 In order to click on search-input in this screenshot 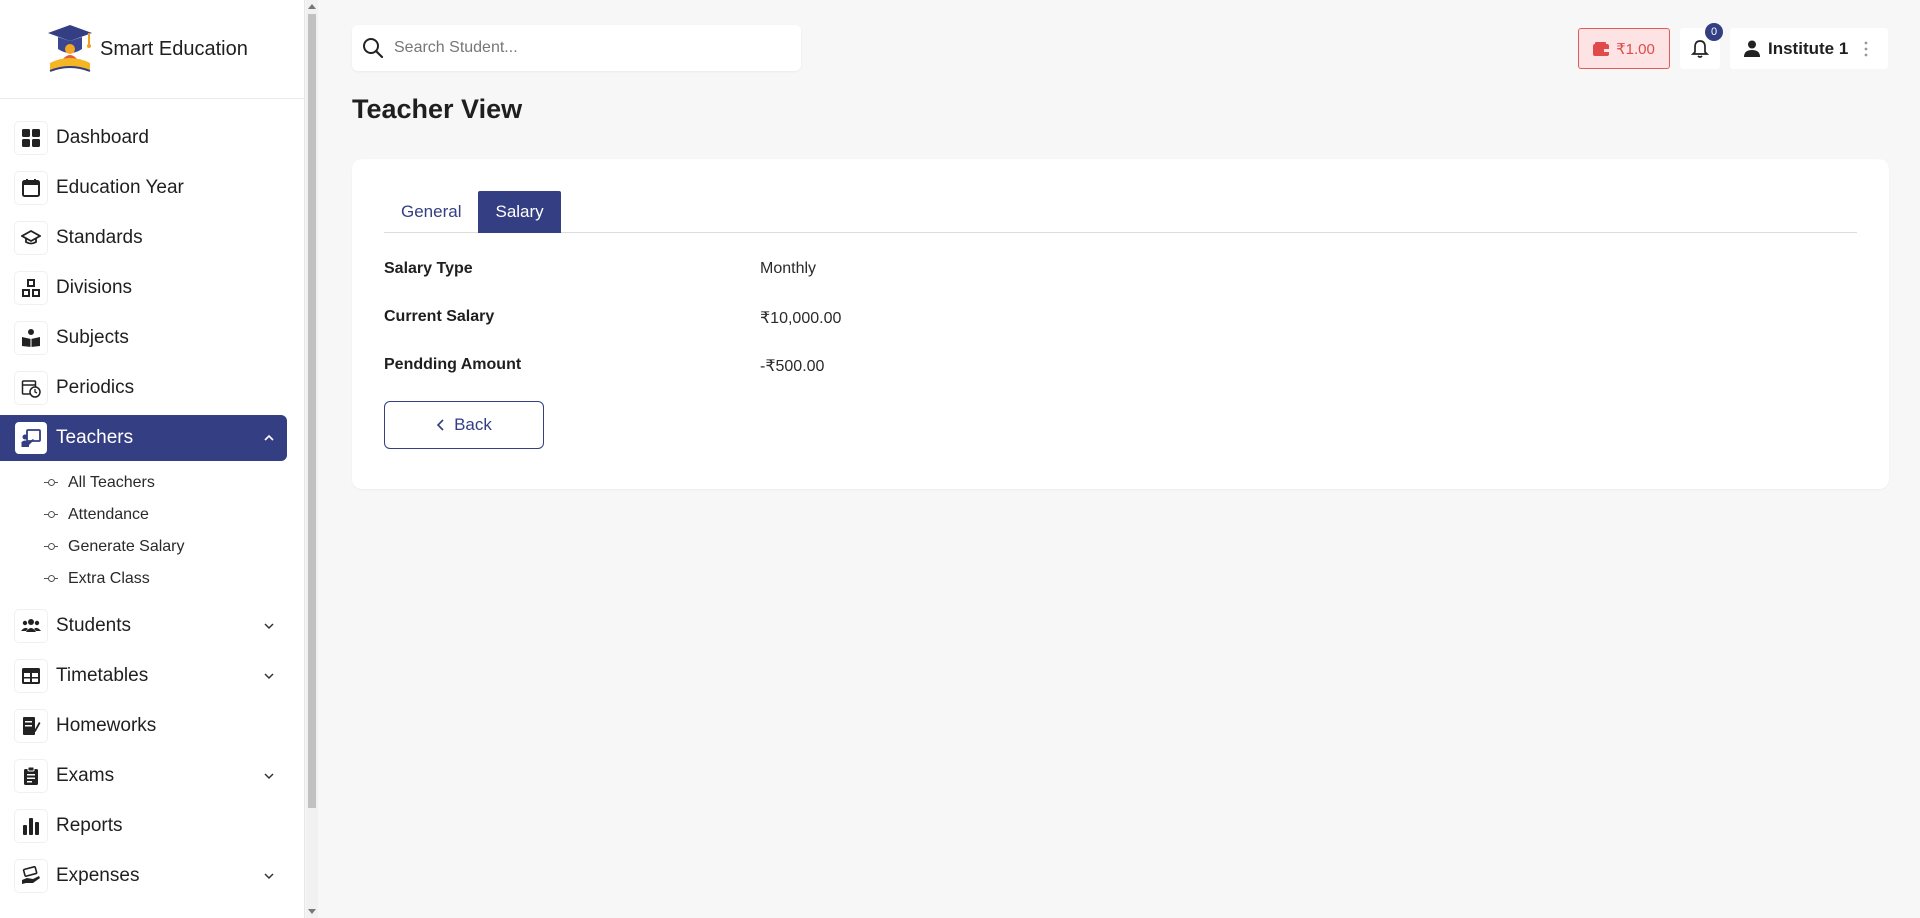, I will do `click(589, 48)`.